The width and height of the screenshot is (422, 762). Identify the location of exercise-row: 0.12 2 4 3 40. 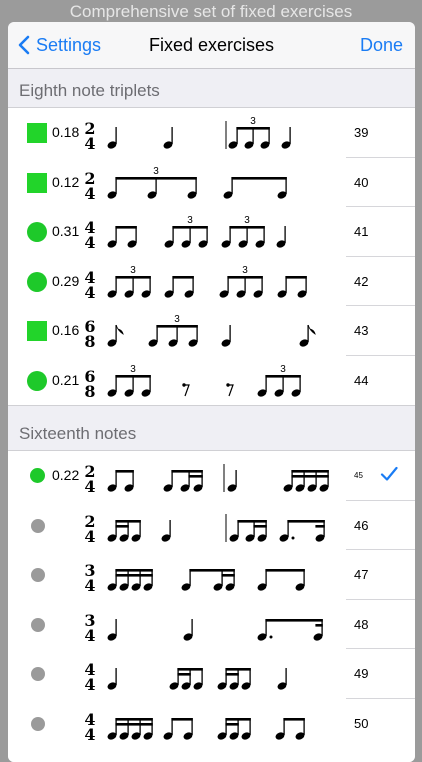
(211, 182).